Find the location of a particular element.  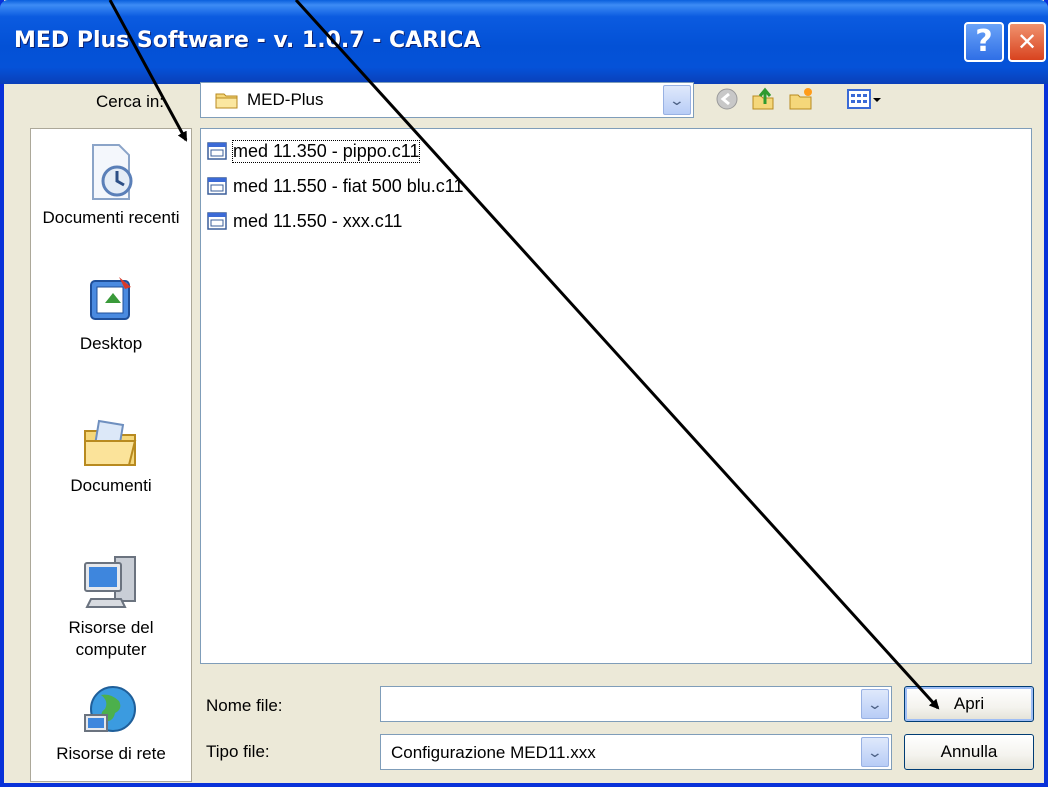

place-label: Risorse di rete is located at coordinates (111, 753).